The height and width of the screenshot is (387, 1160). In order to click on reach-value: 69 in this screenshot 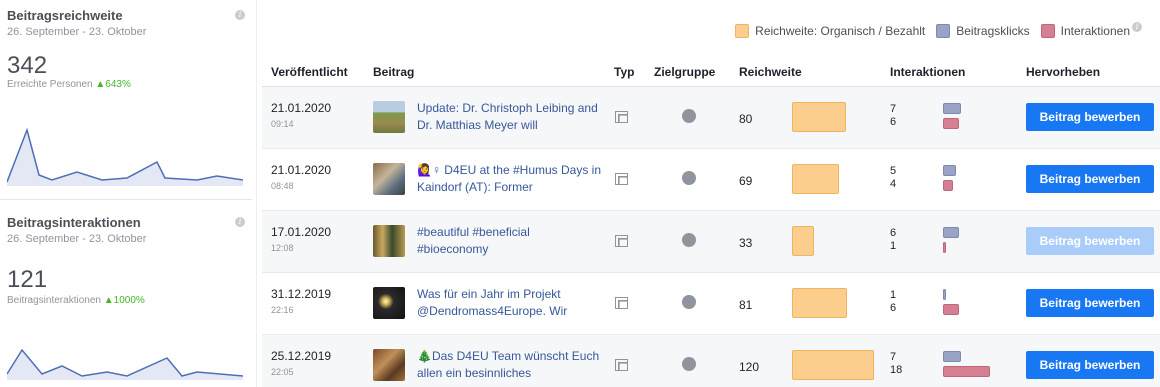, I will do `click(746, 181)`.